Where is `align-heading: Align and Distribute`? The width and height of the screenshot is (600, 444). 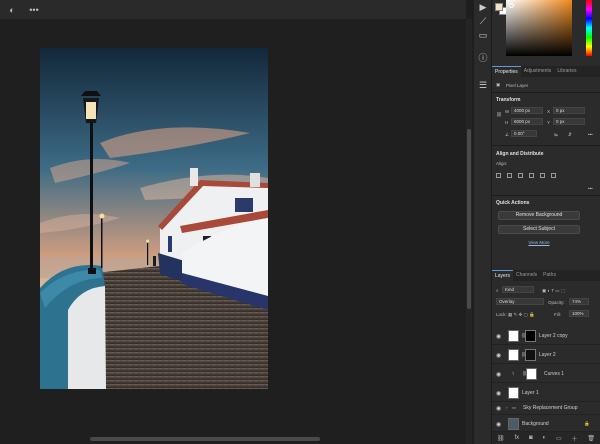
align-heading: Align and Distribute is located at coordinates (520, 154).